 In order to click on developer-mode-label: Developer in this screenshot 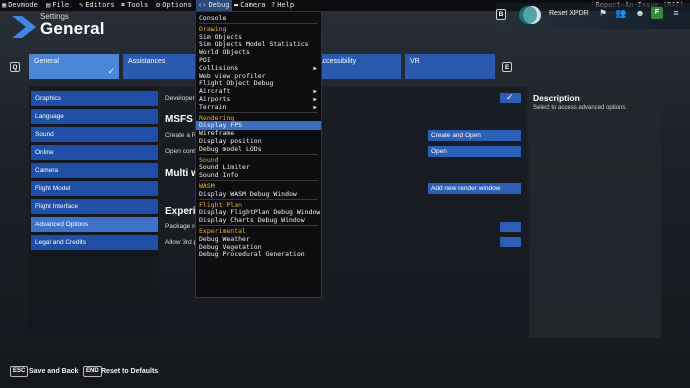, I will do `click(180, 98)`.